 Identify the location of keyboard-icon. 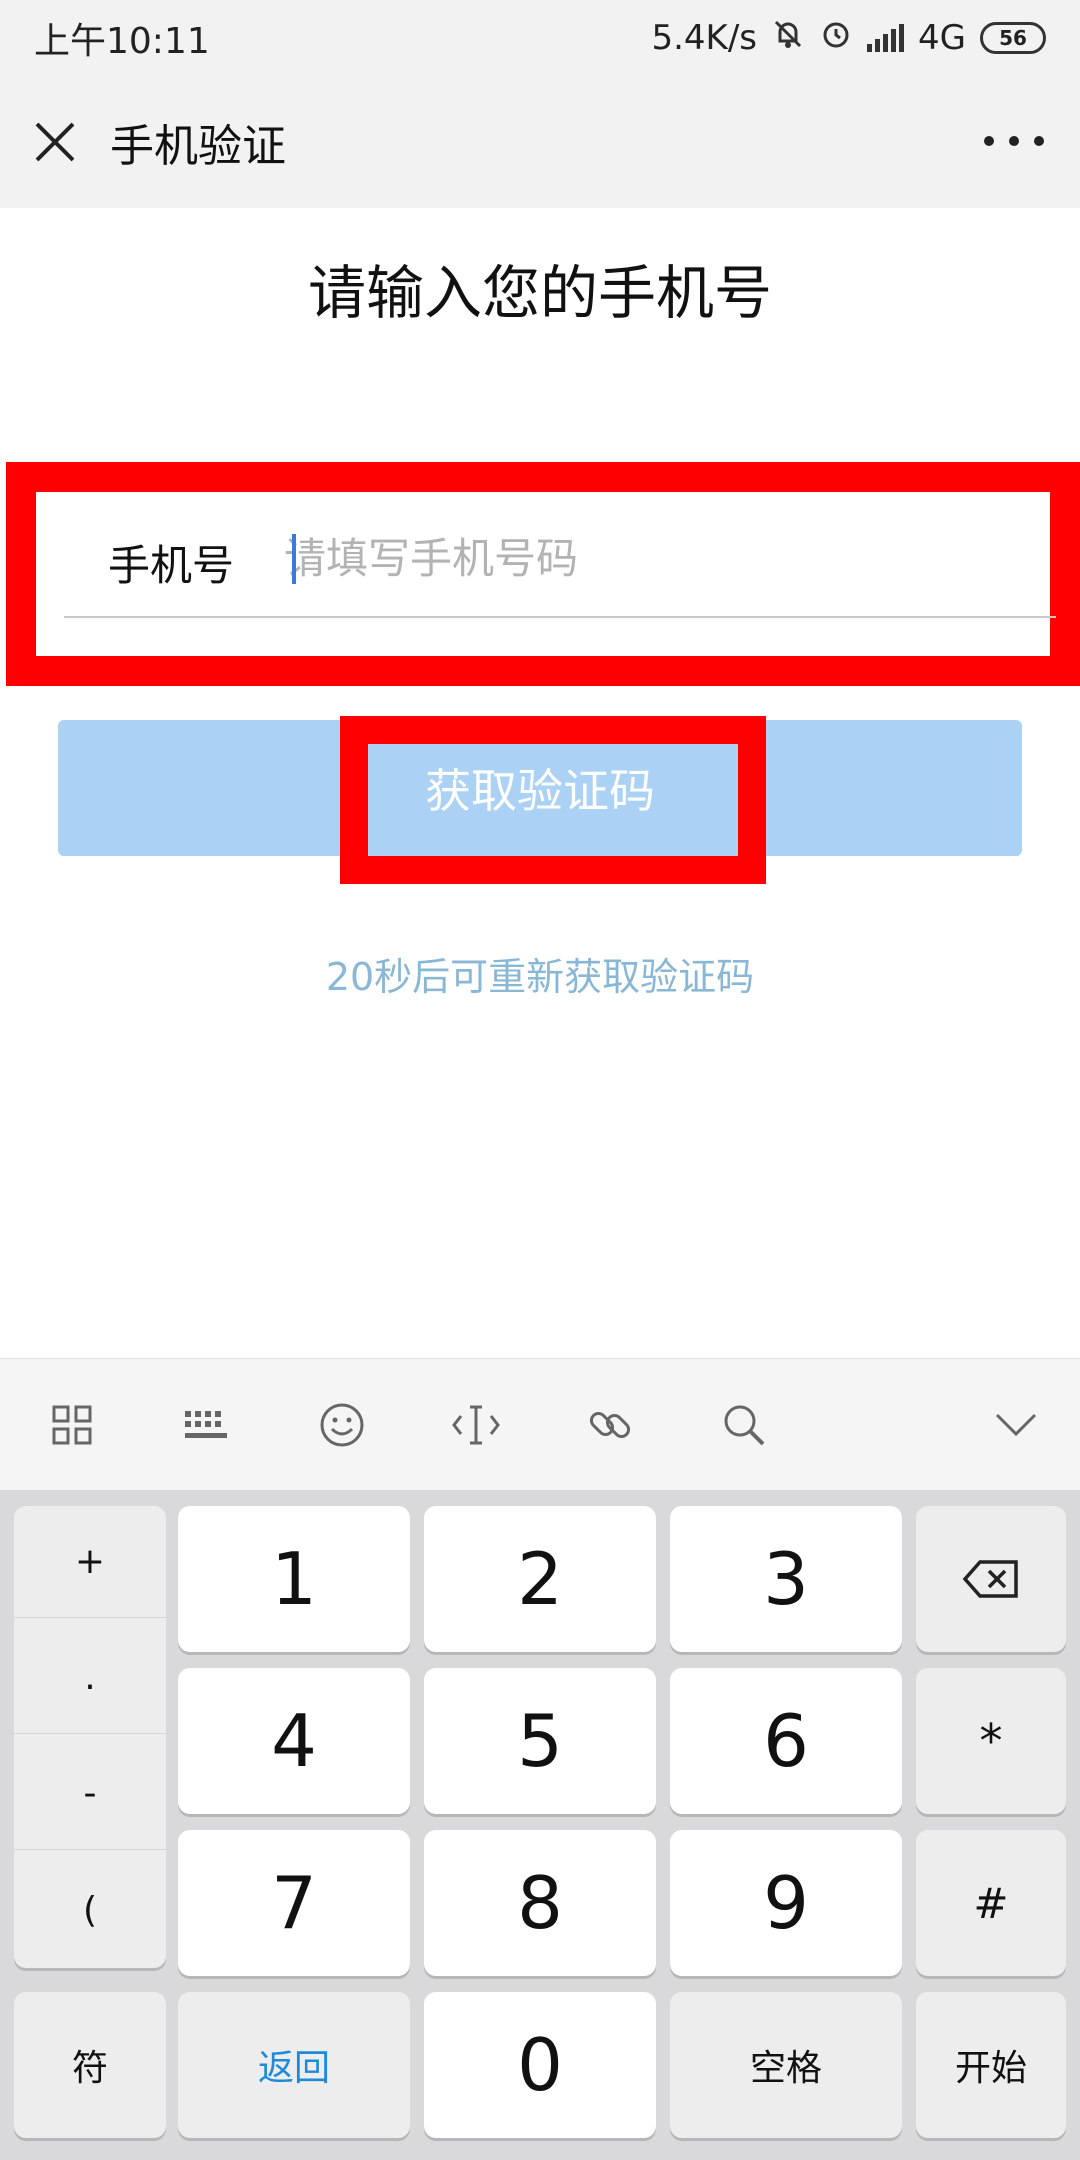
(206, 1425).